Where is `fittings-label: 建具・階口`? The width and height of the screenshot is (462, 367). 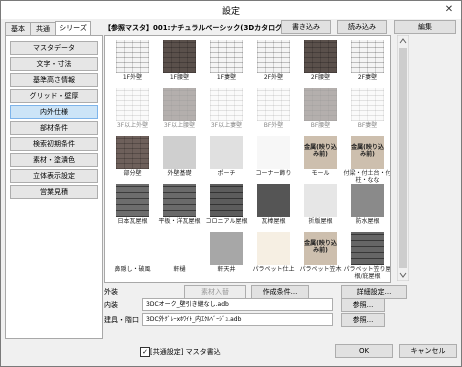
fittings-label: 建具・階口 is located at coordinates (121, 320).